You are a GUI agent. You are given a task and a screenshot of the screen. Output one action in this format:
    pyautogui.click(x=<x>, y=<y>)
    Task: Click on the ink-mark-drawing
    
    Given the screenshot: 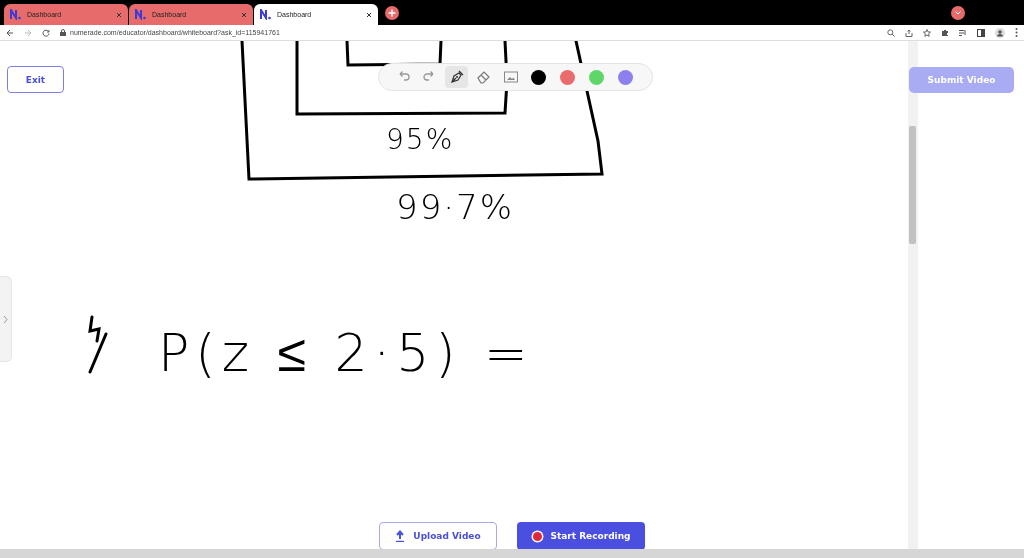 What is the action you would take?
    pyautogui.click(x=98, y=344)
    